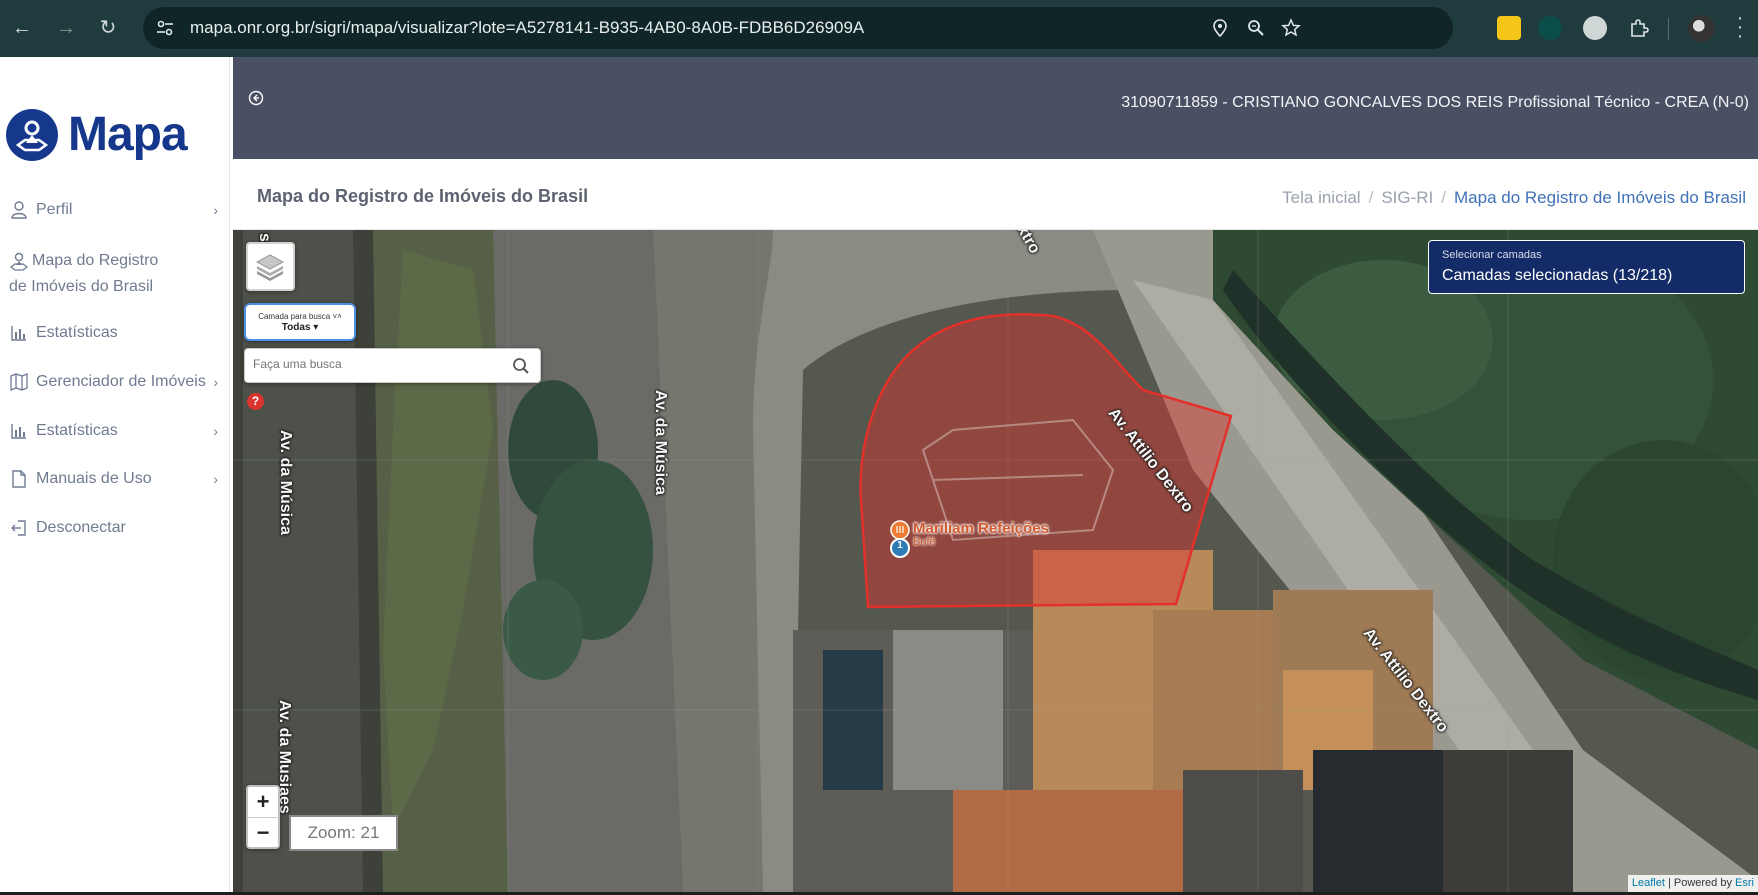 The height and width of the screenshot is (895, 1758). Describe the element at coordinates (165, 28) in the screenshot. I see `site-settings-icon` at that location.